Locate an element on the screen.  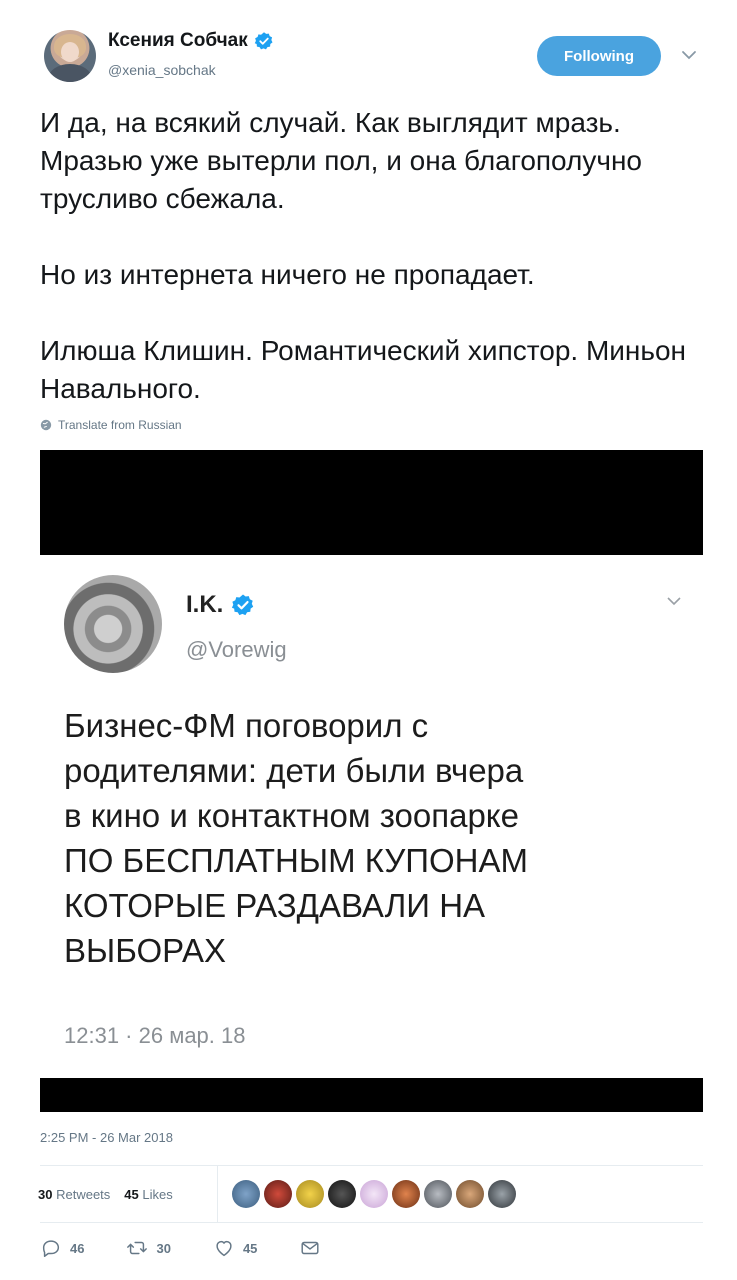
liker-avatars is located at coordinates (374, 1194).